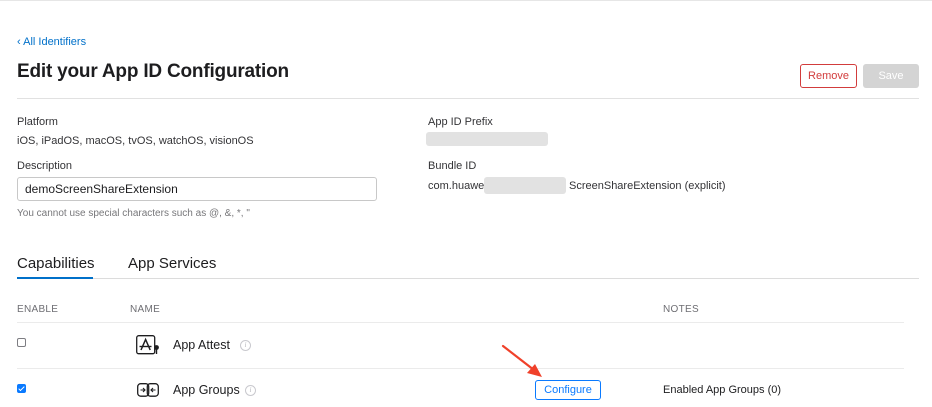 The image size is (932, 407). Describe the element at coordinates (828, 76) in the screenshot. I see `remove-button: Remove` at that location.